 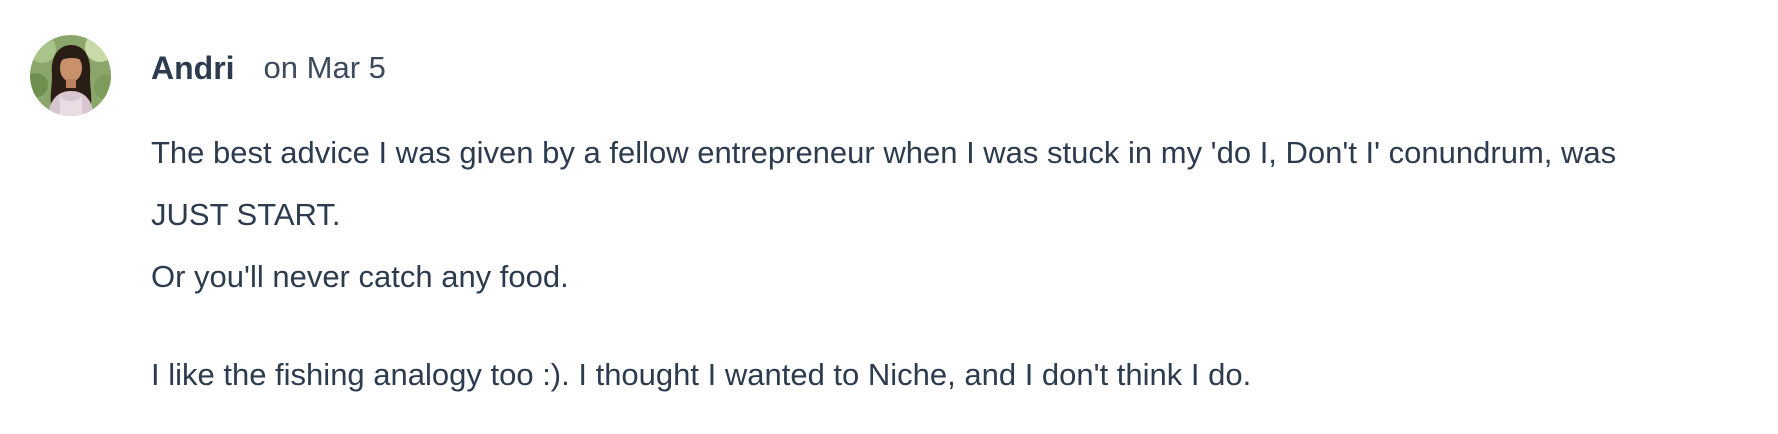 I want to click on user-avatar-icon, so click(x=70, y=75).